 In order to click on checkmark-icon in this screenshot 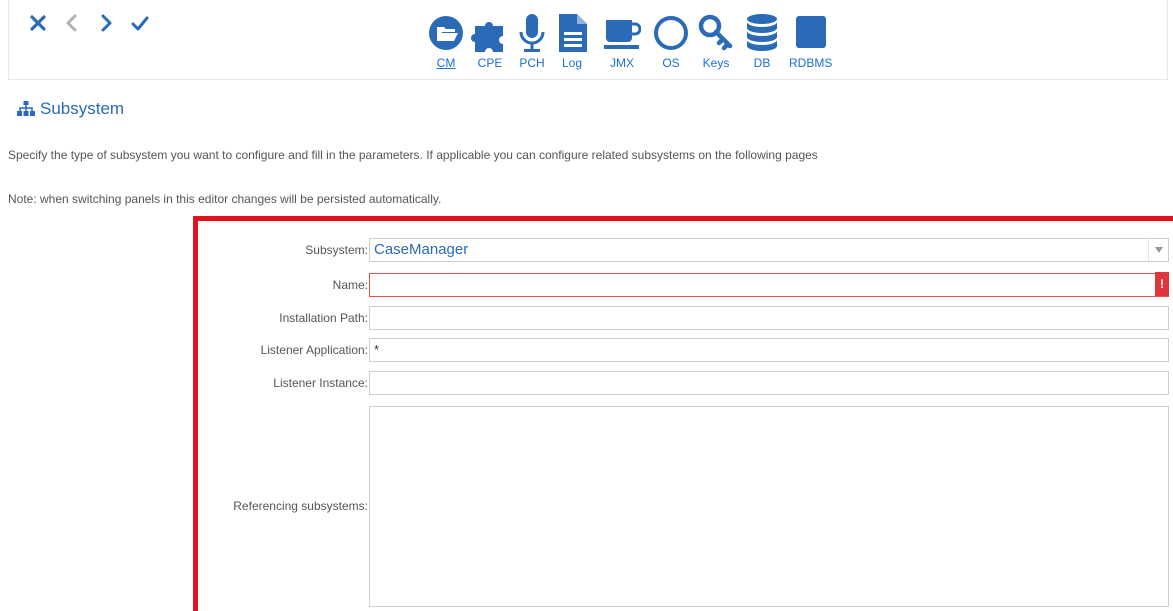, I will do `click(140, 23)`.